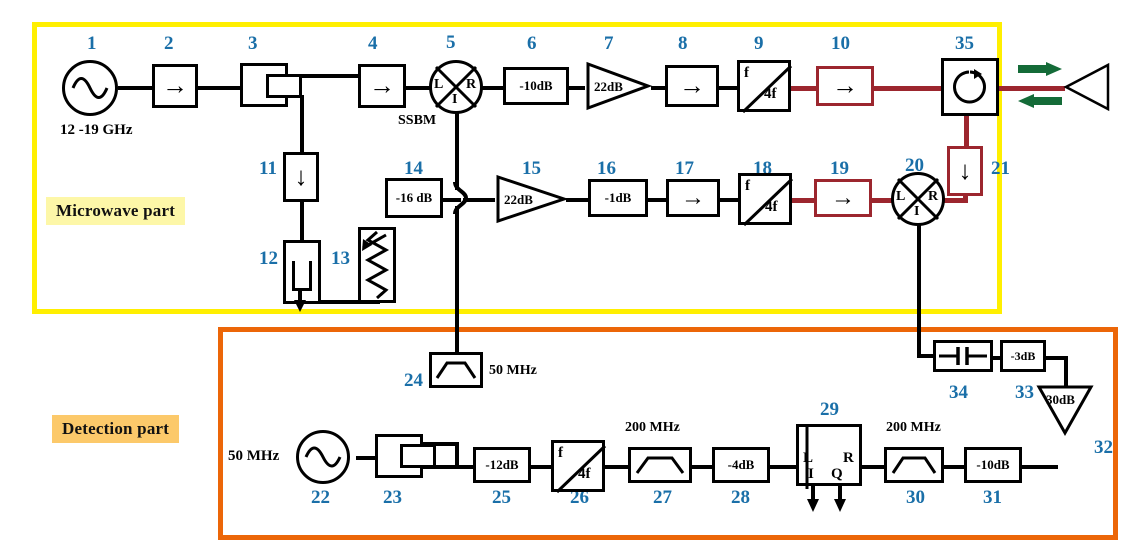 The image size is (1146, 550). Describe the element at coordinates (992, 497) in the screenshot. I see `component-number-31: 31` at that location.